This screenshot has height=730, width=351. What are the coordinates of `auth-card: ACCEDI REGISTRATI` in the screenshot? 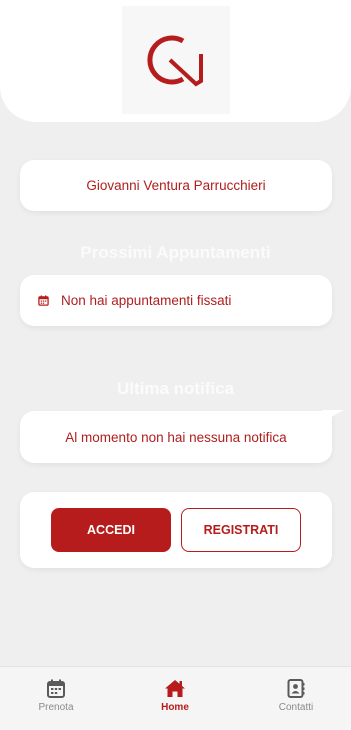 It's located at (176, 530).